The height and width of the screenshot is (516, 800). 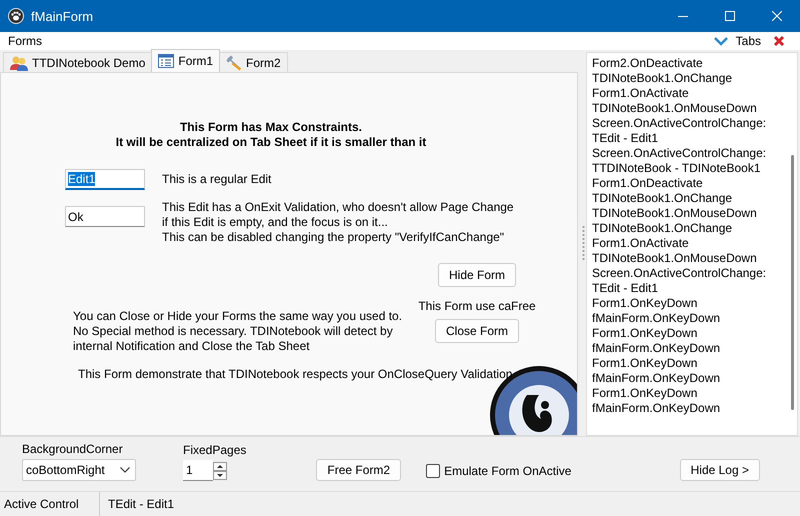 What do you see at coordinates (748, 41) in the screenshot?
I see `tabs-menu: Tabs` at bounding box center [748, 41].